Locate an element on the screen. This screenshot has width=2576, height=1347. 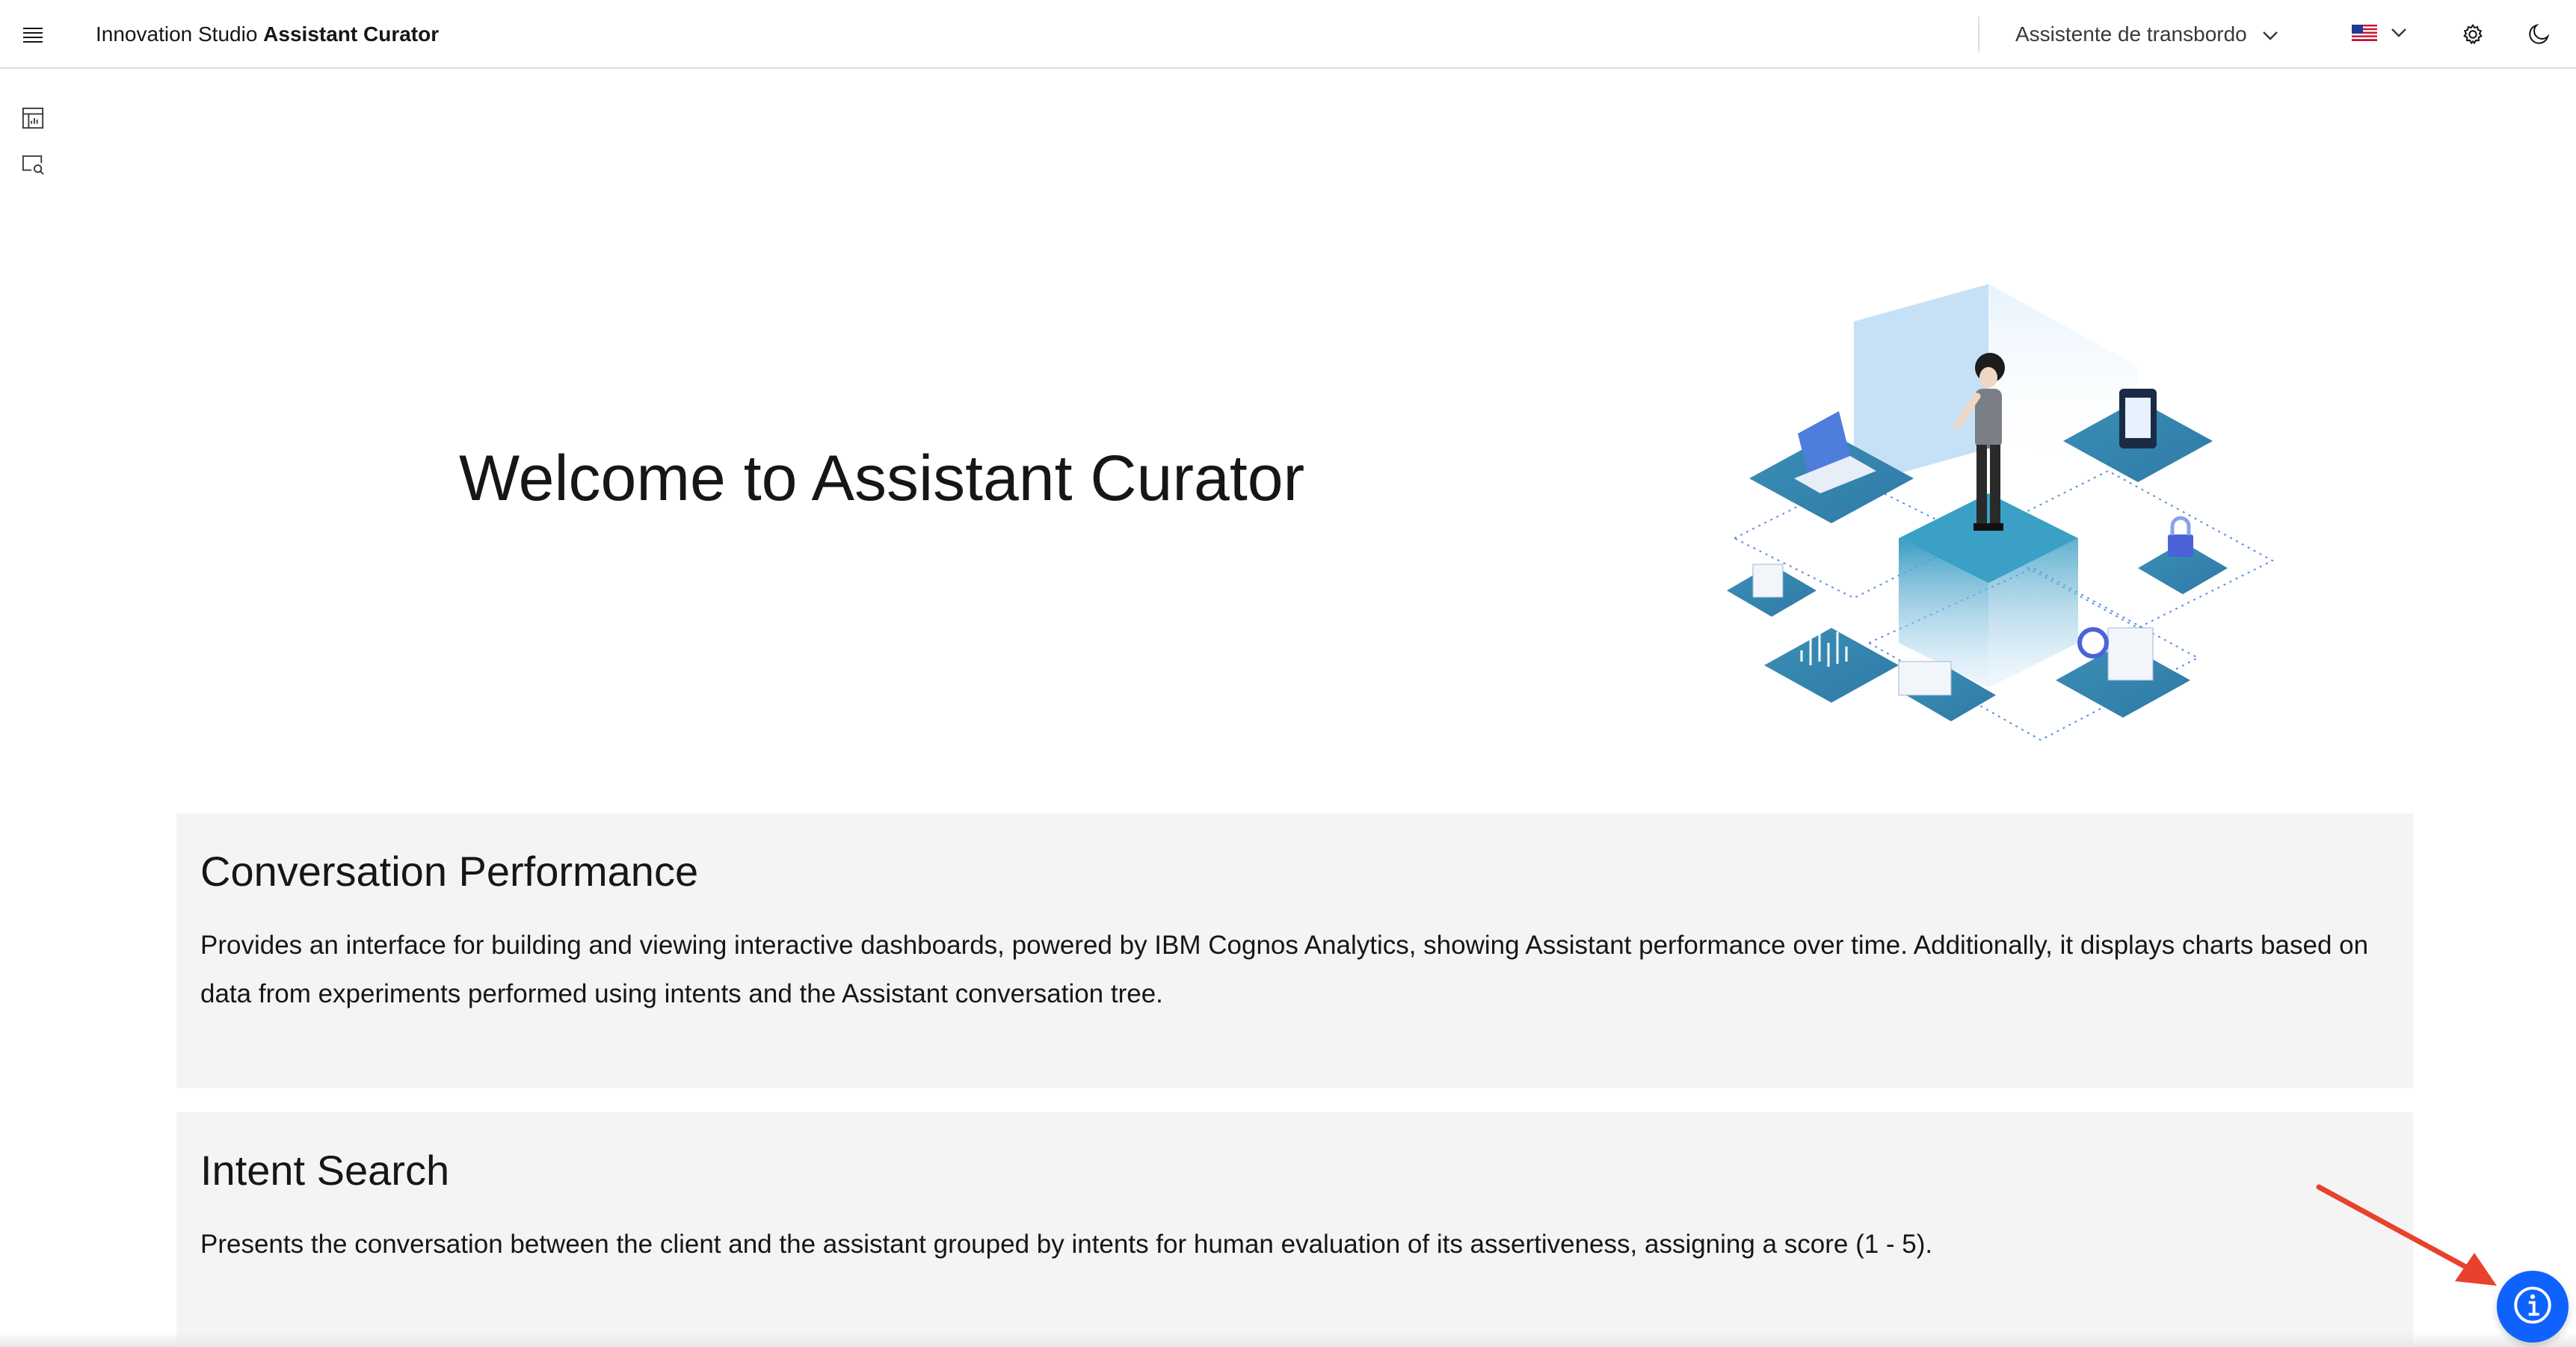
bottom-shadow is located at coordinates (1288, 1339).